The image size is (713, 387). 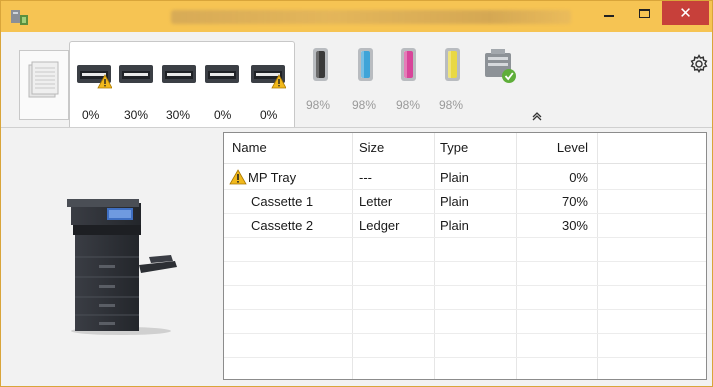 I want to click on cell-level: 0%, so click(x=578, y=177).